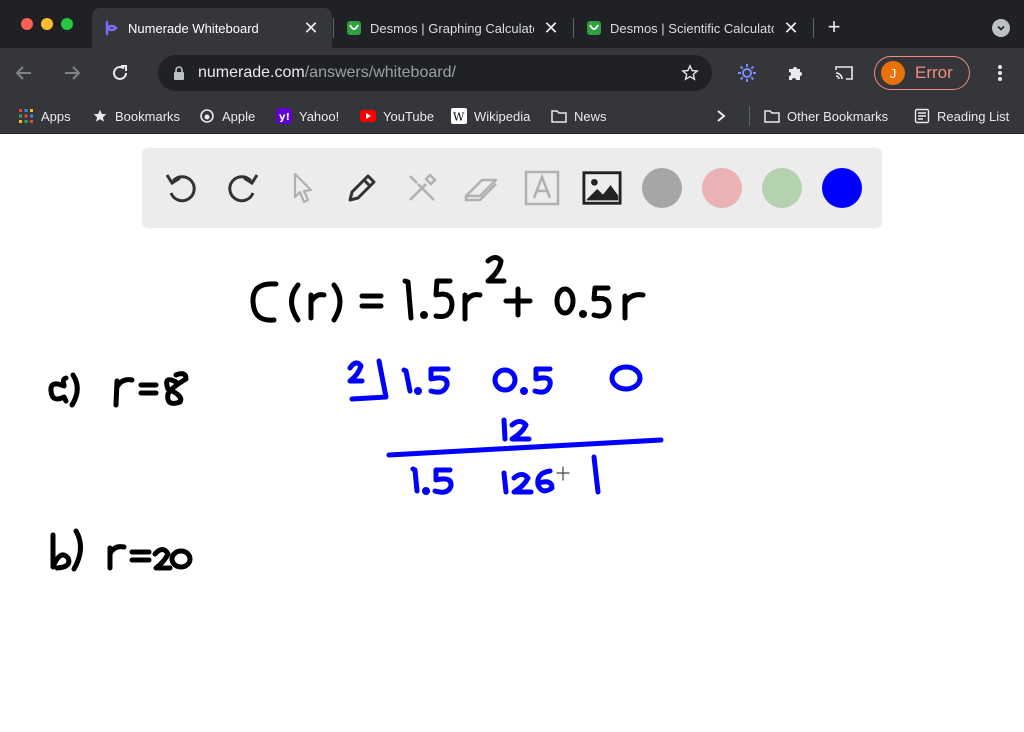 Image resolution: width=1024 pixels, height=732 pixels. Describe the element at coordinates (1001, 28) in the screenshot. I see `tab-search-icon` at that location.